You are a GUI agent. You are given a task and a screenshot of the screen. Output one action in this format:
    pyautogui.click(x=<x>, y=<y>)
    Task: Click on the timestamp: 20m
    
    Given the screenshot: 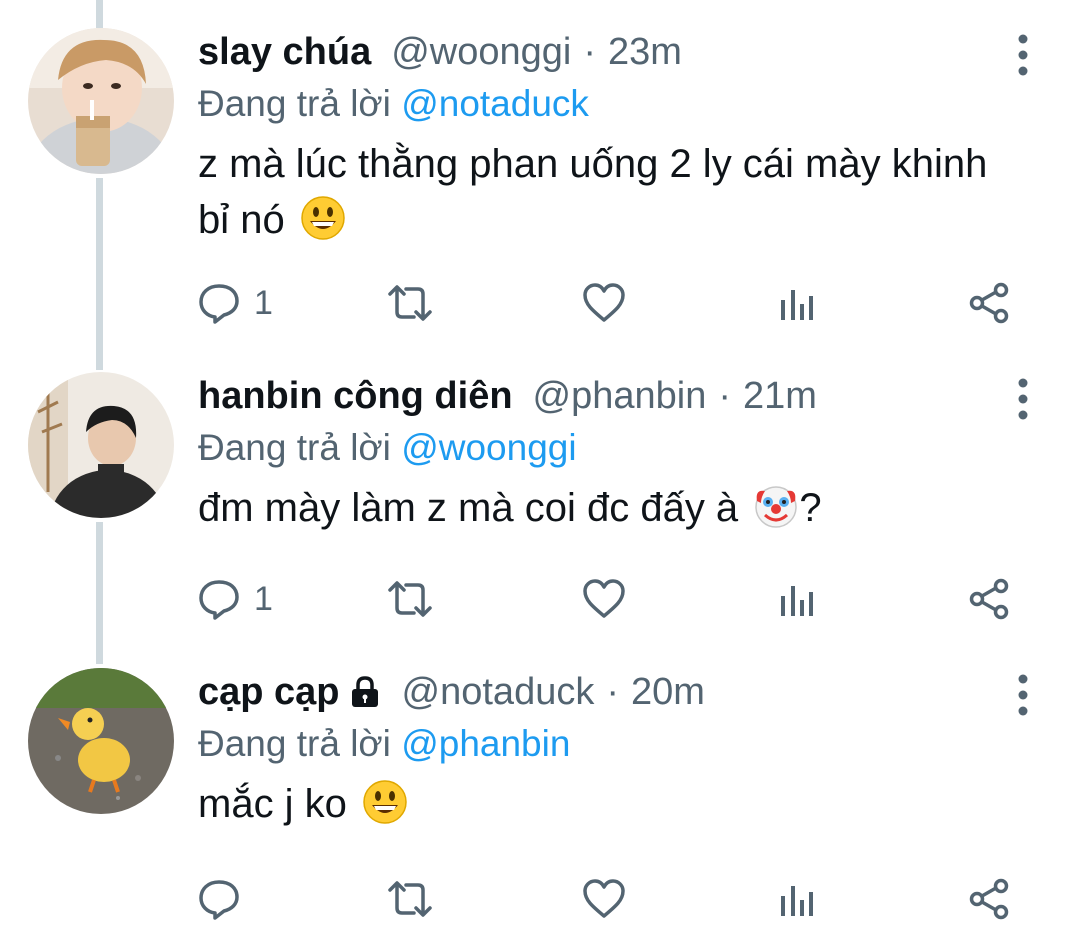 What is the action you would take?
    pyautogui.click(x=668, y=692)
    